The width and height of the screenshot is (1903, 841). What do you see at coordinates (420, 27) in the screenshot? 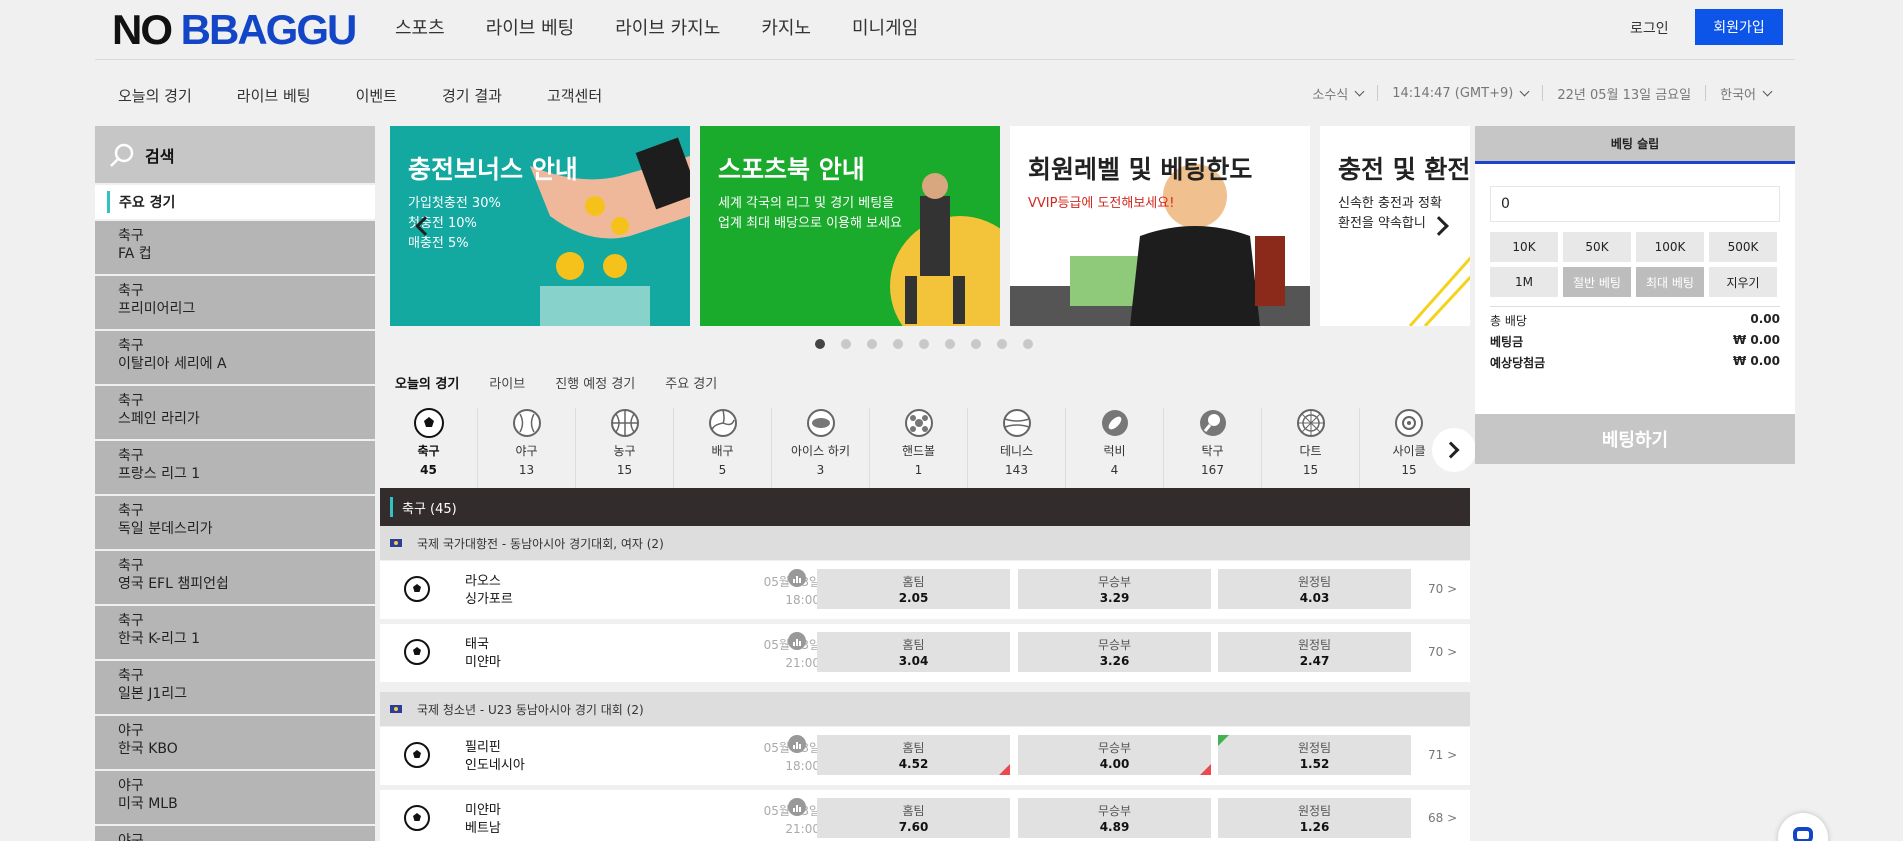
I see `nav-sports: 스포츠` at bounding box center [420, 27].